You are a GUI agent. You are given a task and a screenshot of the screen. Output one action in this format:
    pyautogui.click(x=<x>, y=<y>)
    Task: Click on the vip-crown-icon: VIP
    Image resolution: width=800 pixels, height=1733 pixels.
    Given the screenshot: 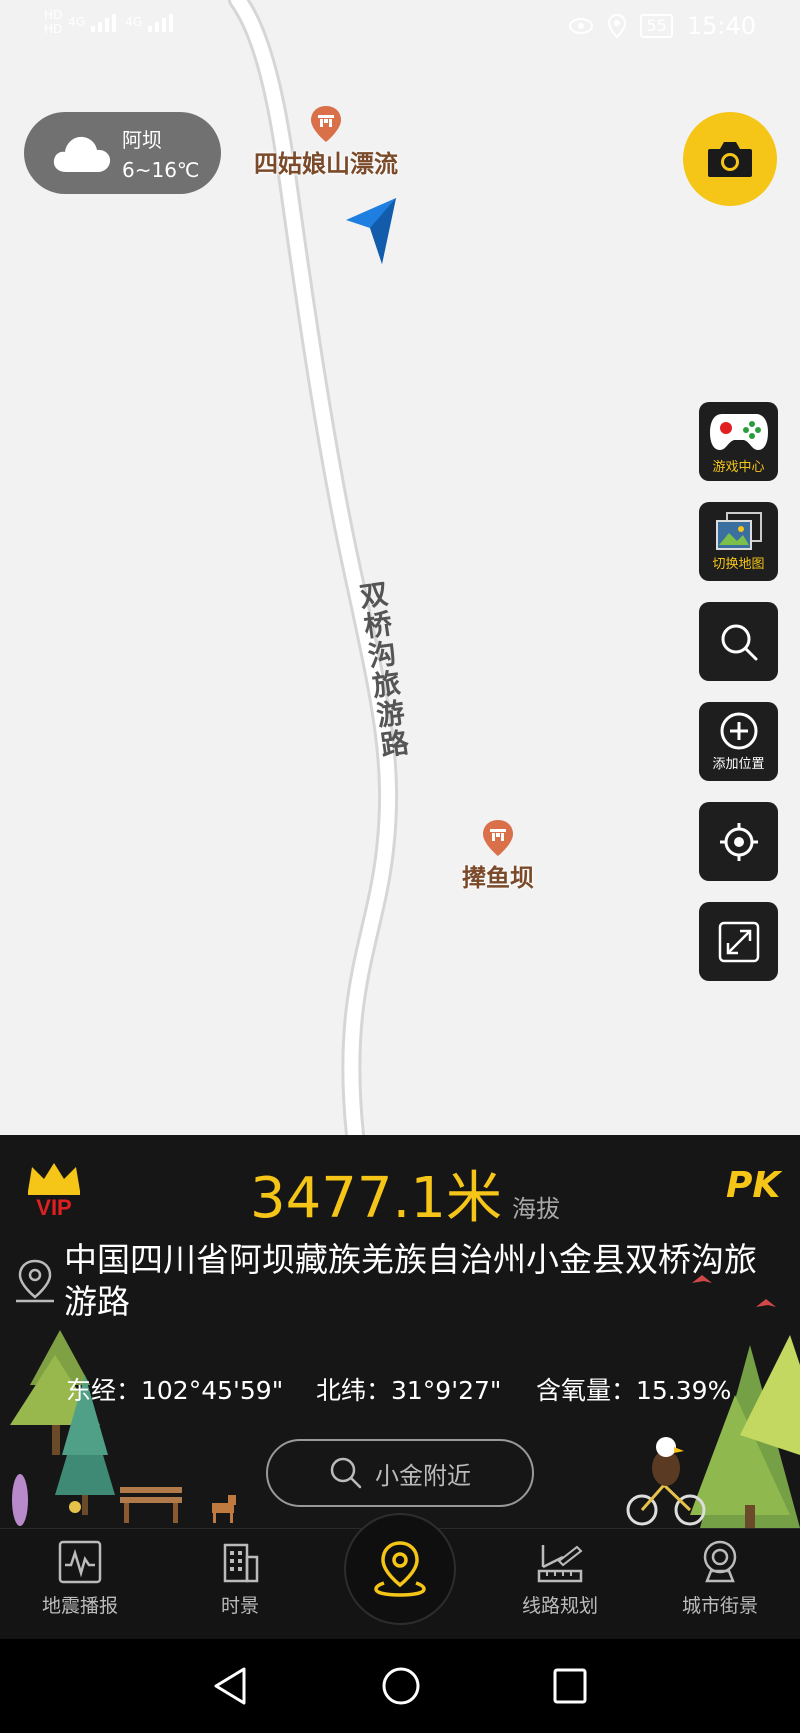 What is the action you would take?
    pyautogui.click(x=54, y=1189)
    